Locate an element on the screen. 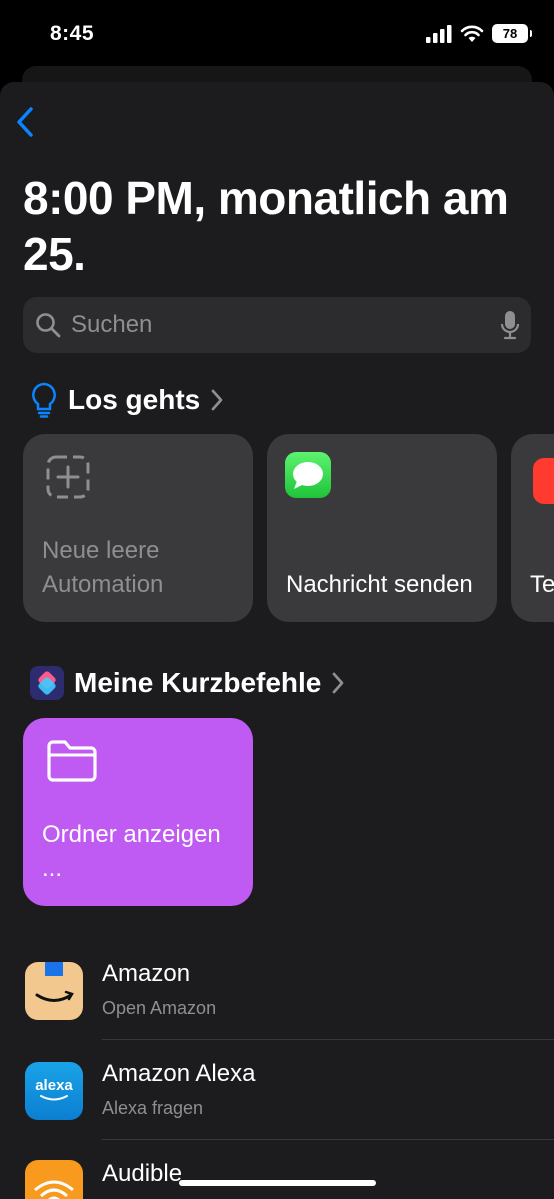  status-time: 8:45 is located at coordinates (72, 33).